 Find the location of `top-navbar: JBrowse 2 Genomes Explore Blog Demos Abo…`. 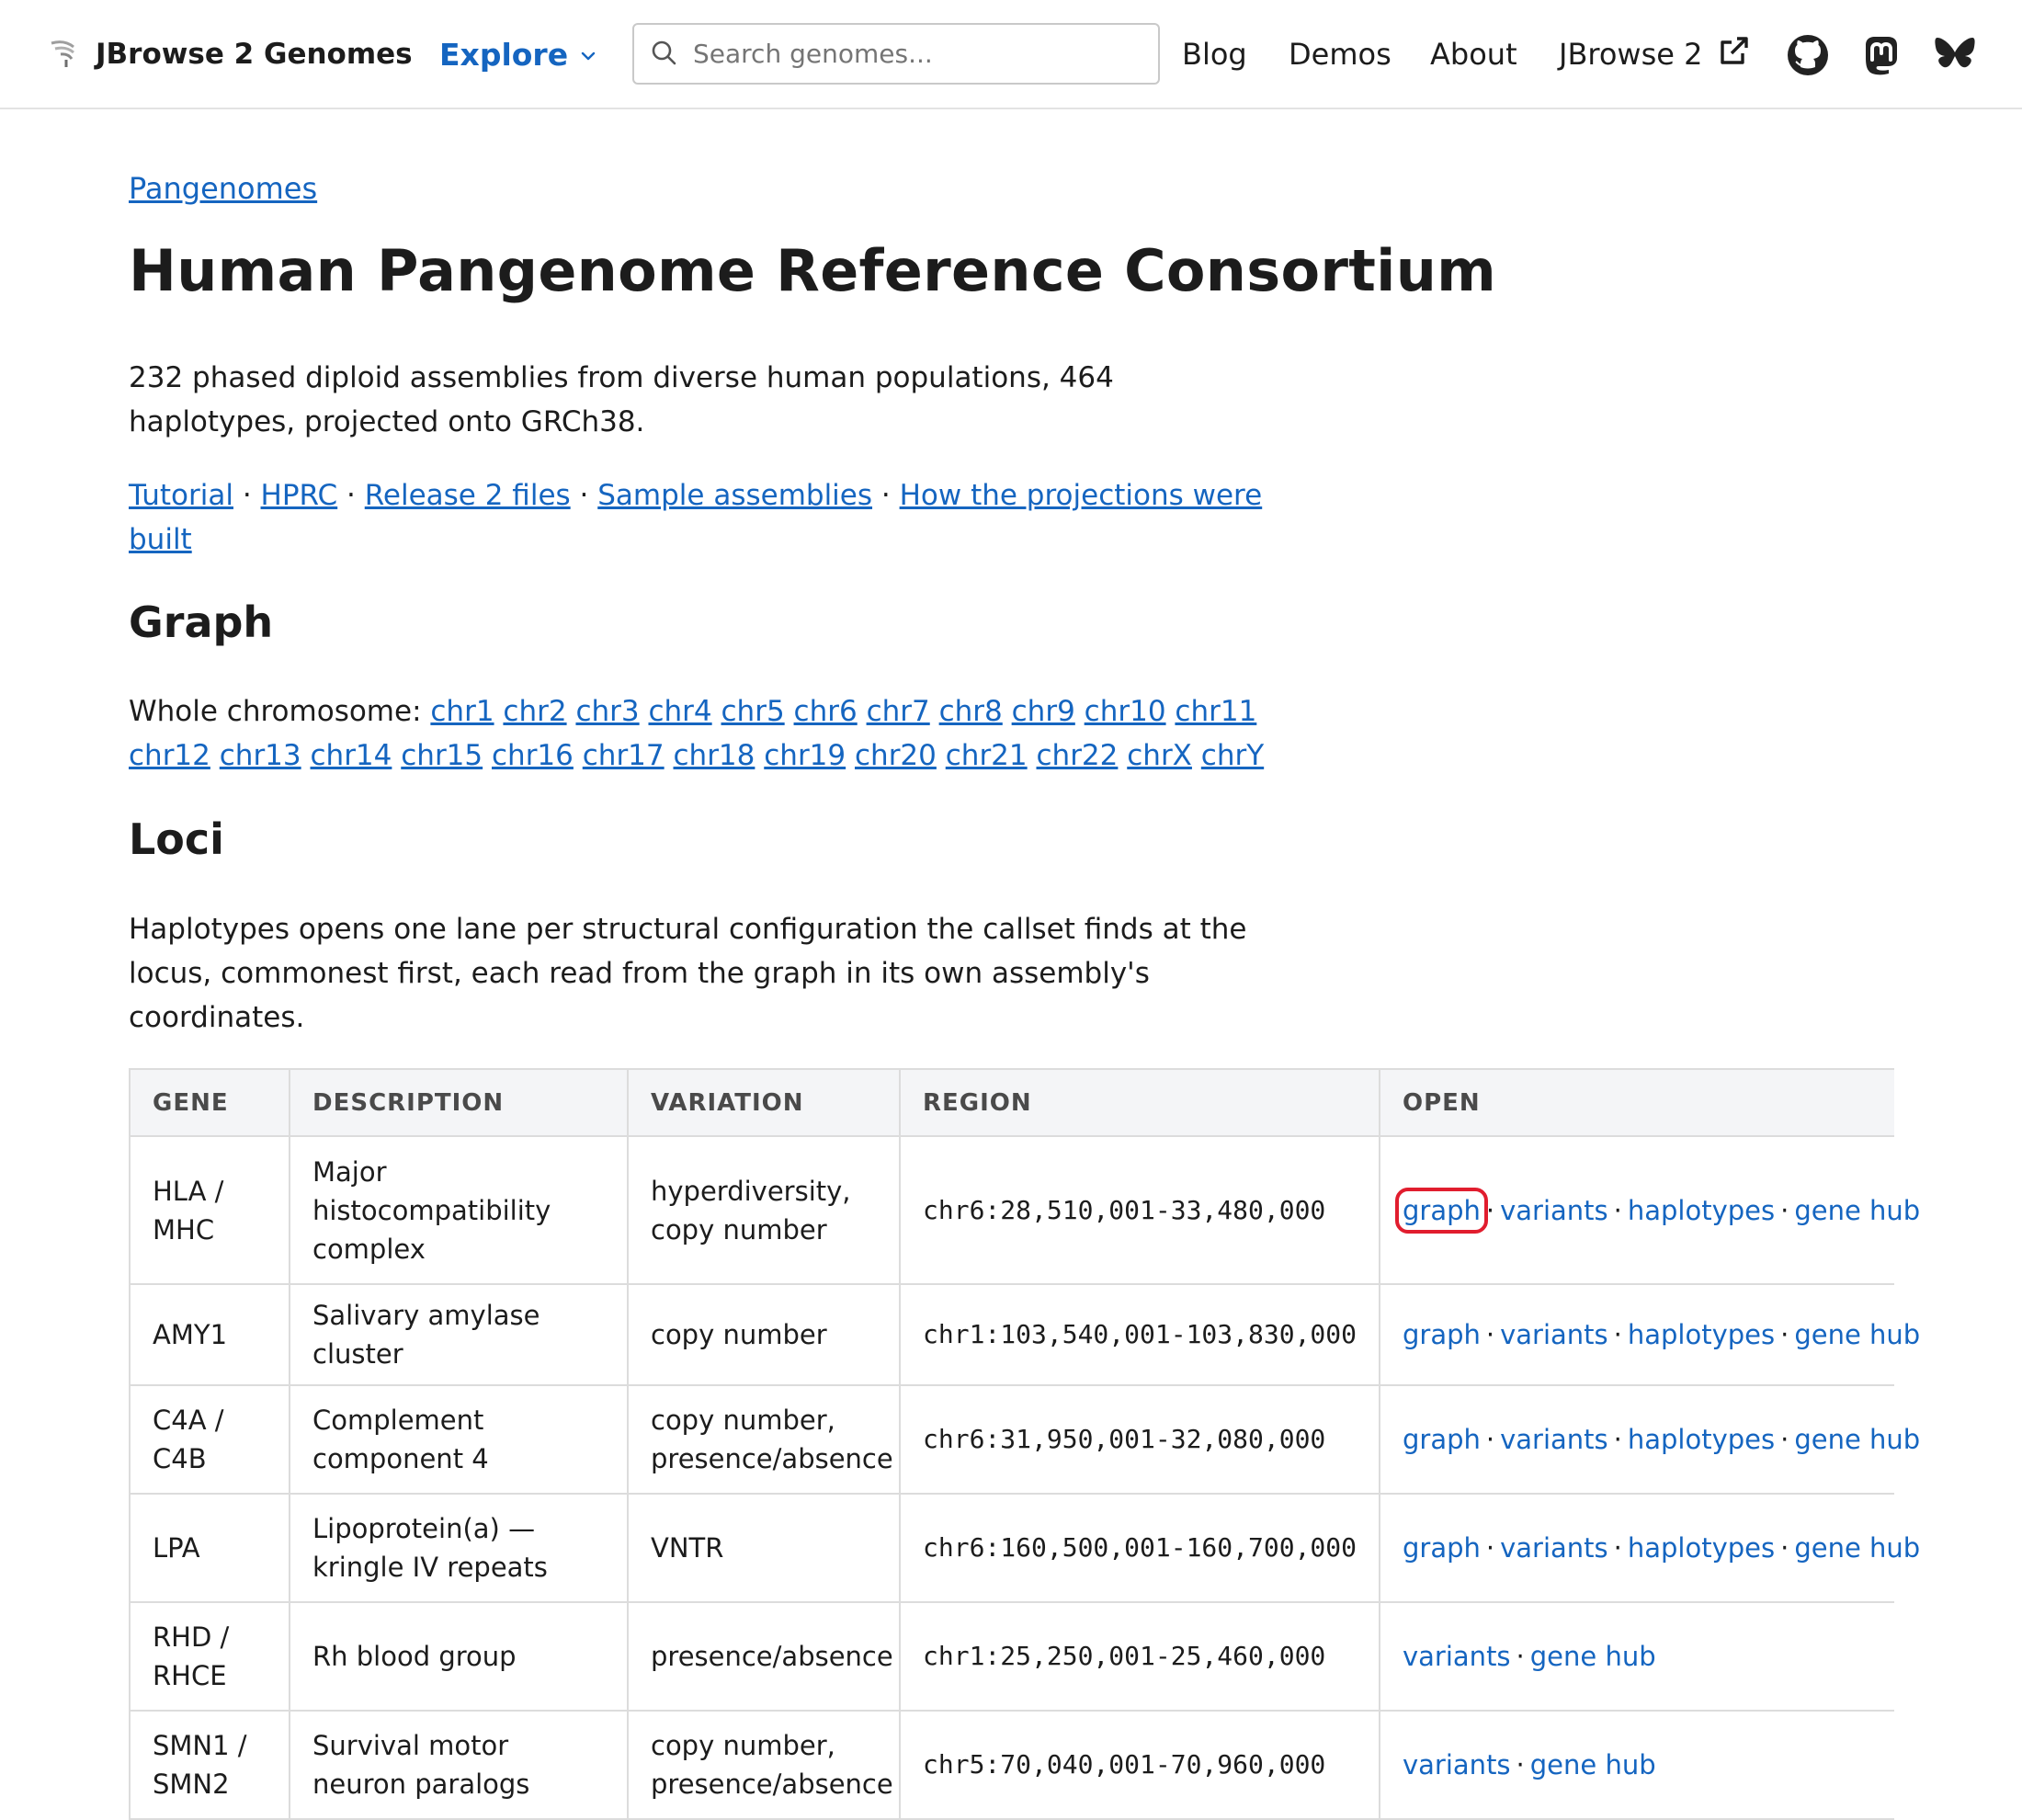

top-navbar: JBrowse 2 Genomes Explore Blog Demos Abo… is located at coordinates (1011, 54).